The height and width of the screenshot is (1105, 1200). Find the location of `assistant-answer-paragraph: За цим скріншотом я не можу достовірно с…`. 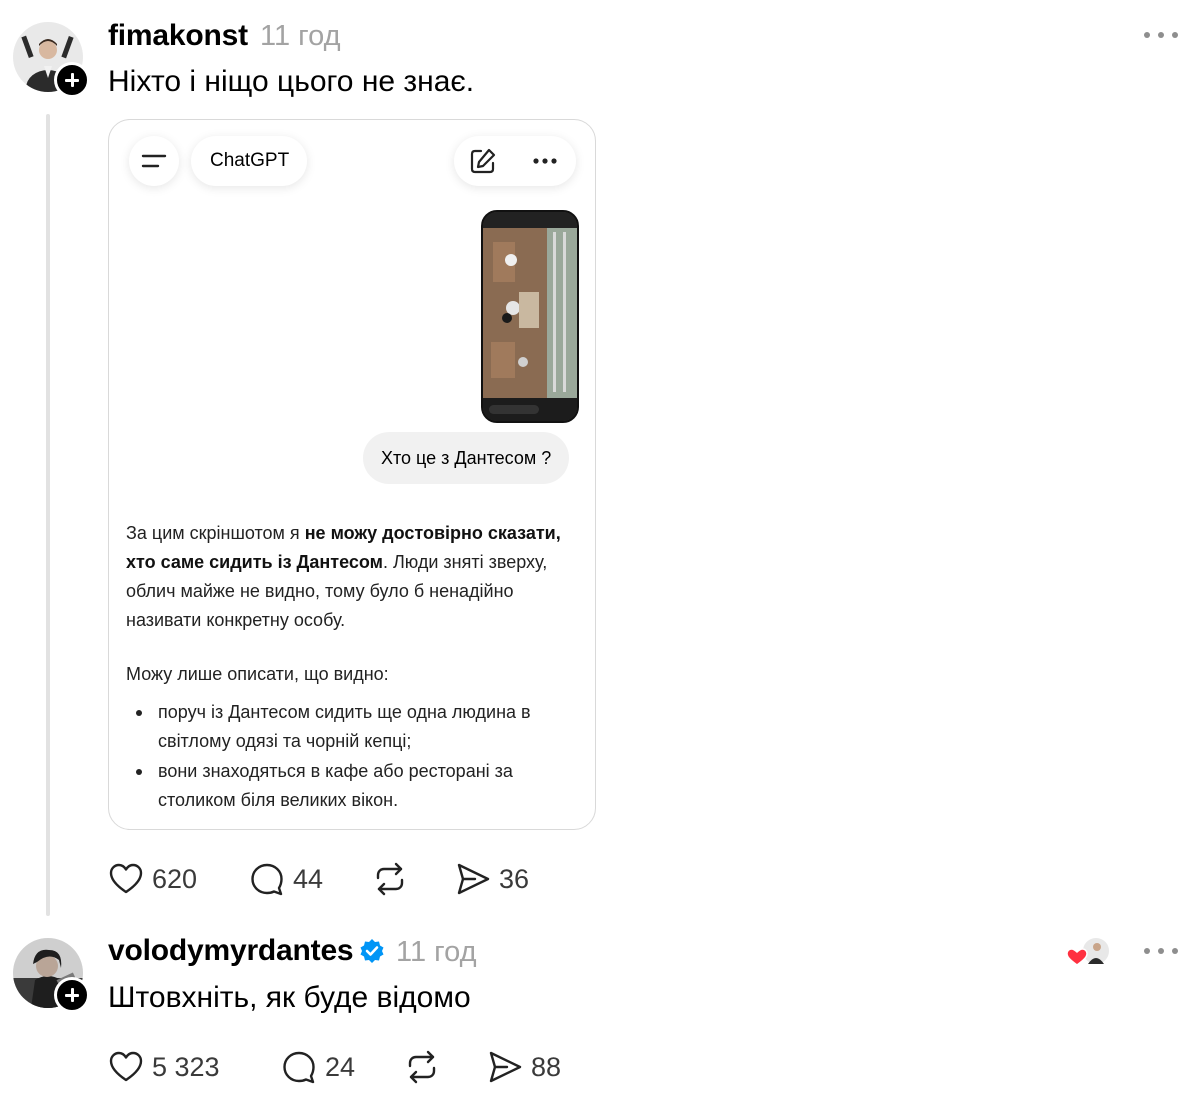

assistant-answer-paragraph: За цим скріншотом я не можу достовірно с… is located at coordinates (351, 577).